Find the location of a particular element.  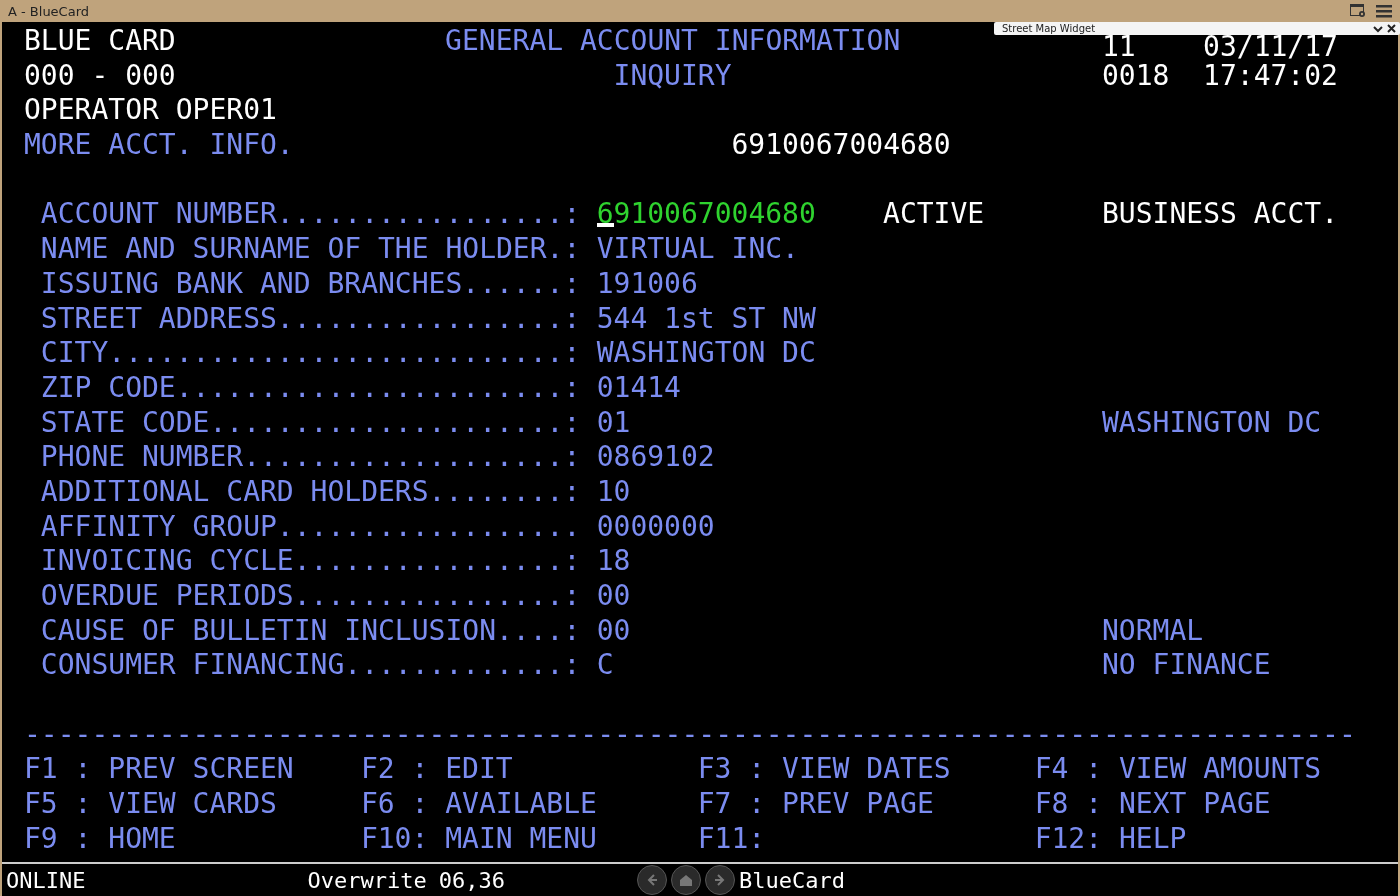

function-key-label: F5 : VIEW CARDS is located at coordinates (150, 804).